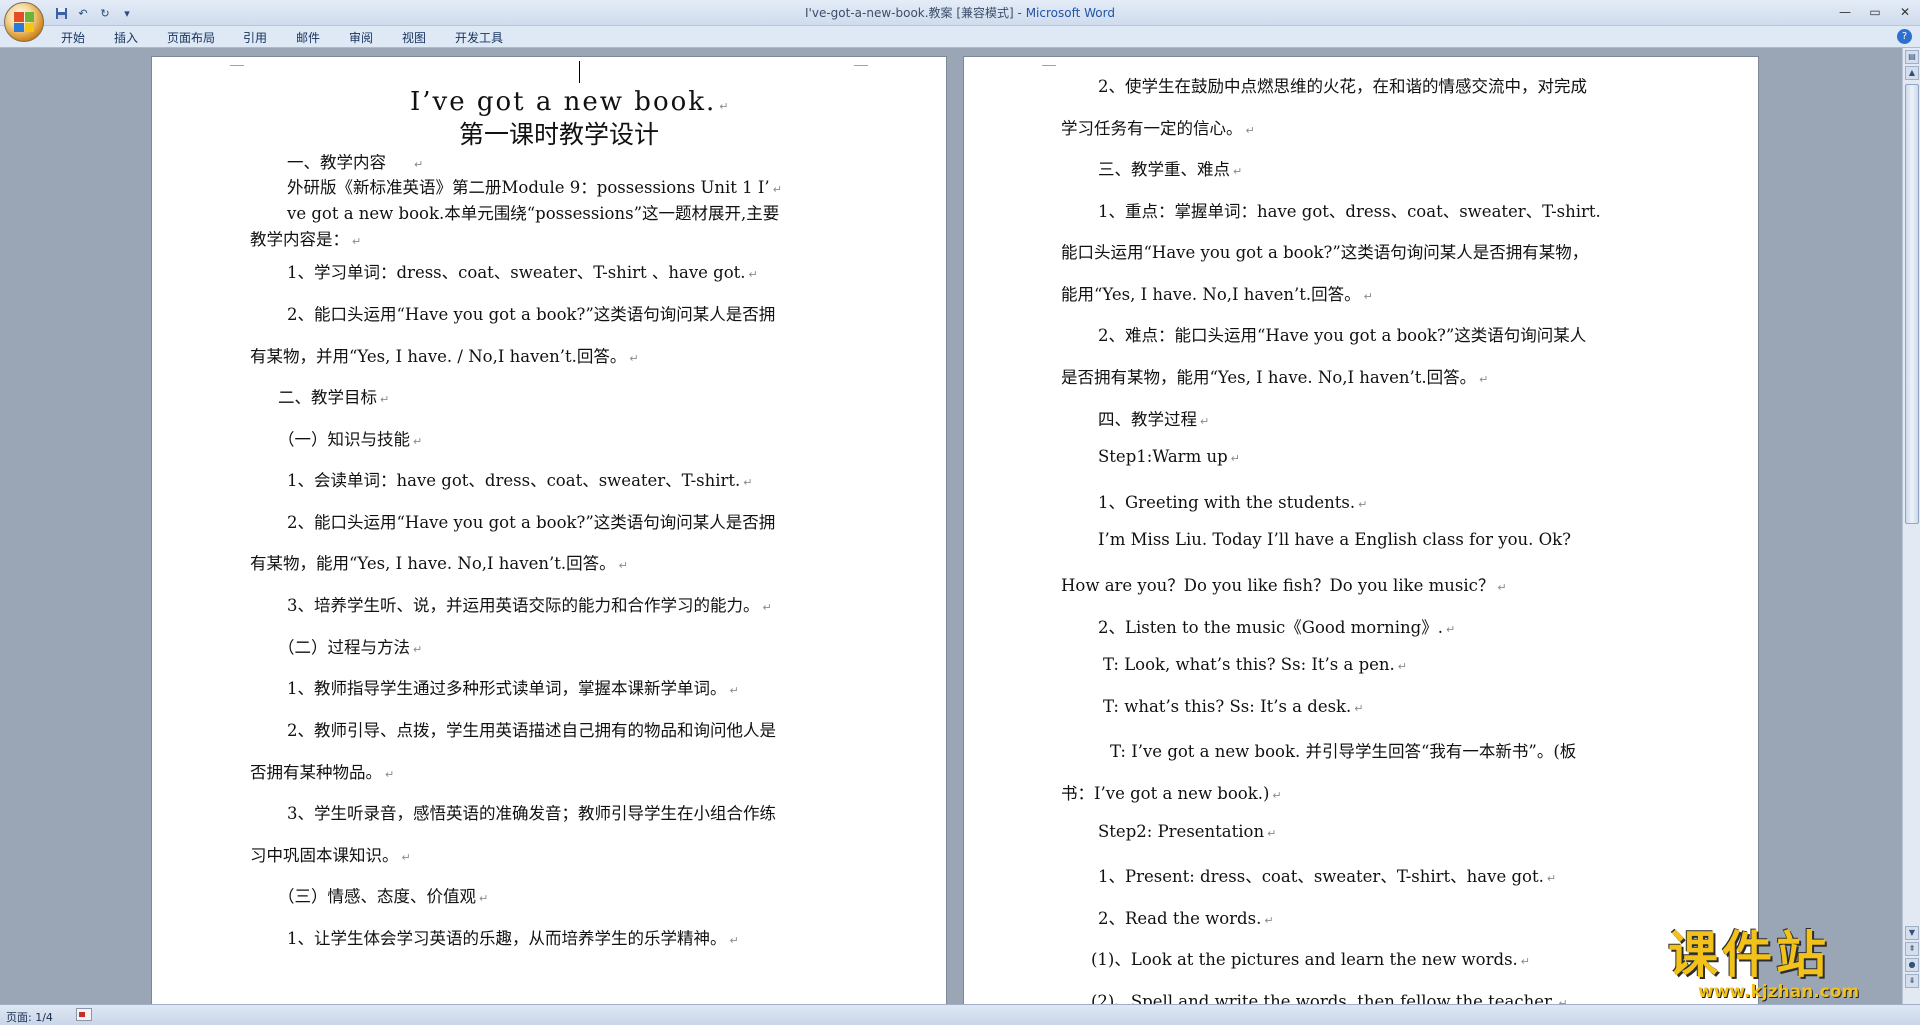 The height and width of the screenshot is (1025, 1920). I want to click on doc-line: 3、学生听录音，感悟英语的准确发音；教师引导学生在小组合作练, so click(531, 813).